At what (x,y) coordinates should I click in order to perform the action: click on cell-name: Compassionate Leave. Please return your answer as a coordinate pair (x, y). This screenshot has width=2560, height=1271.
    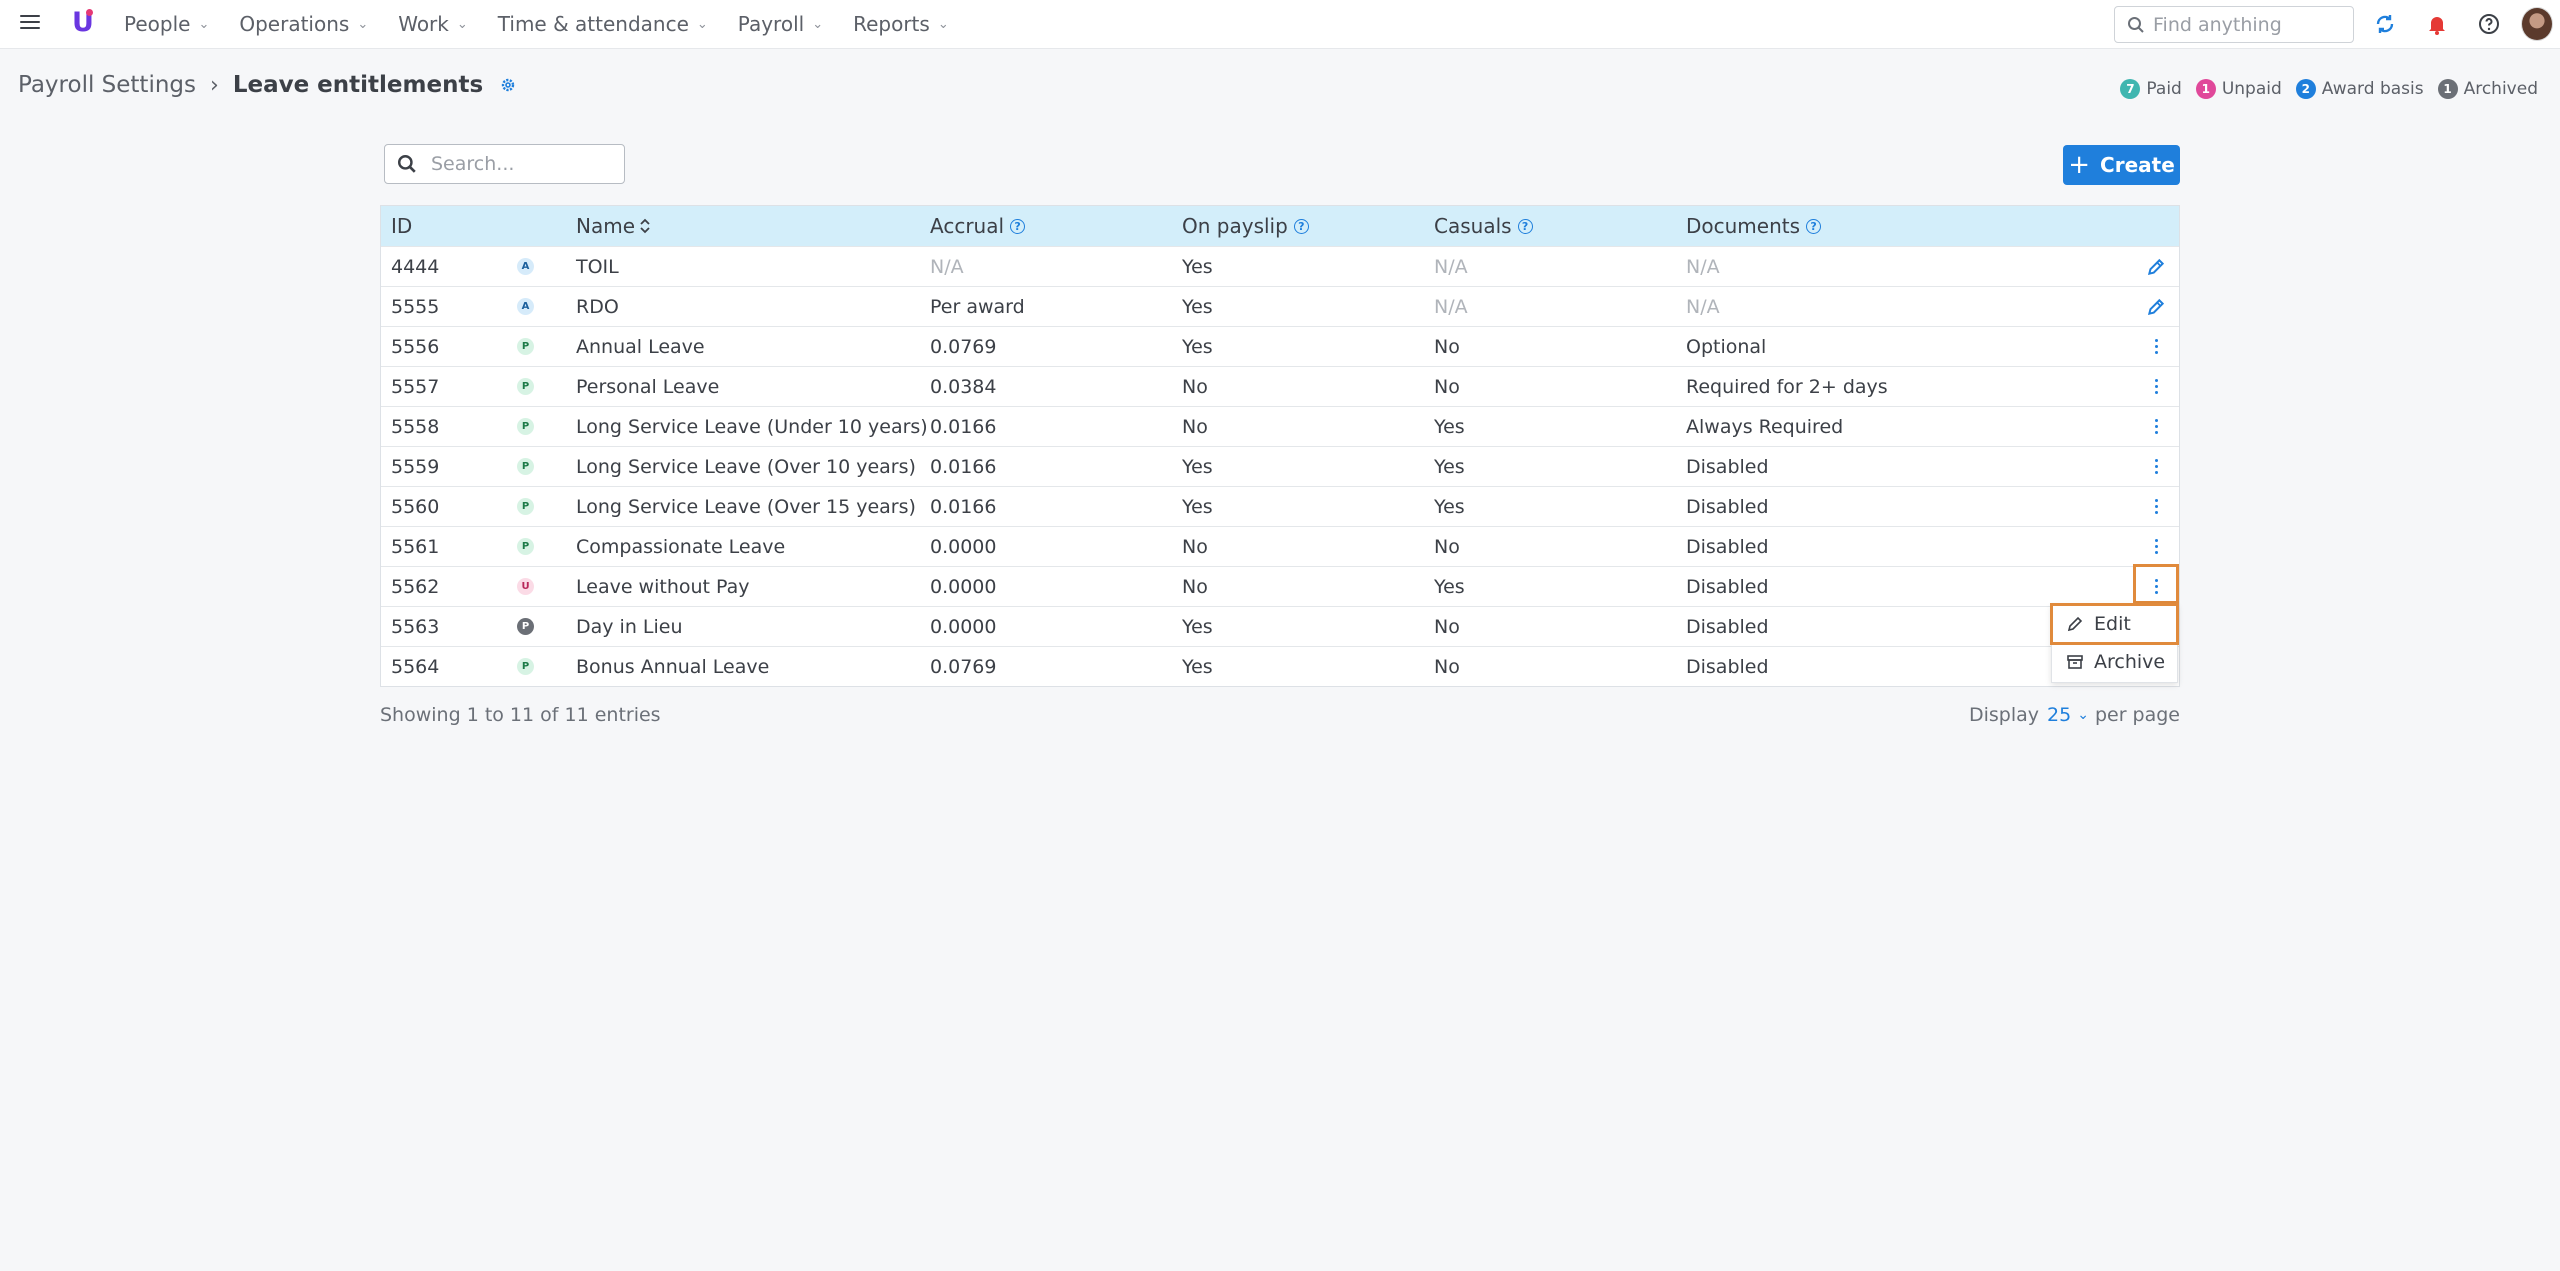
    Looking at the image, I should click on (681, 546).